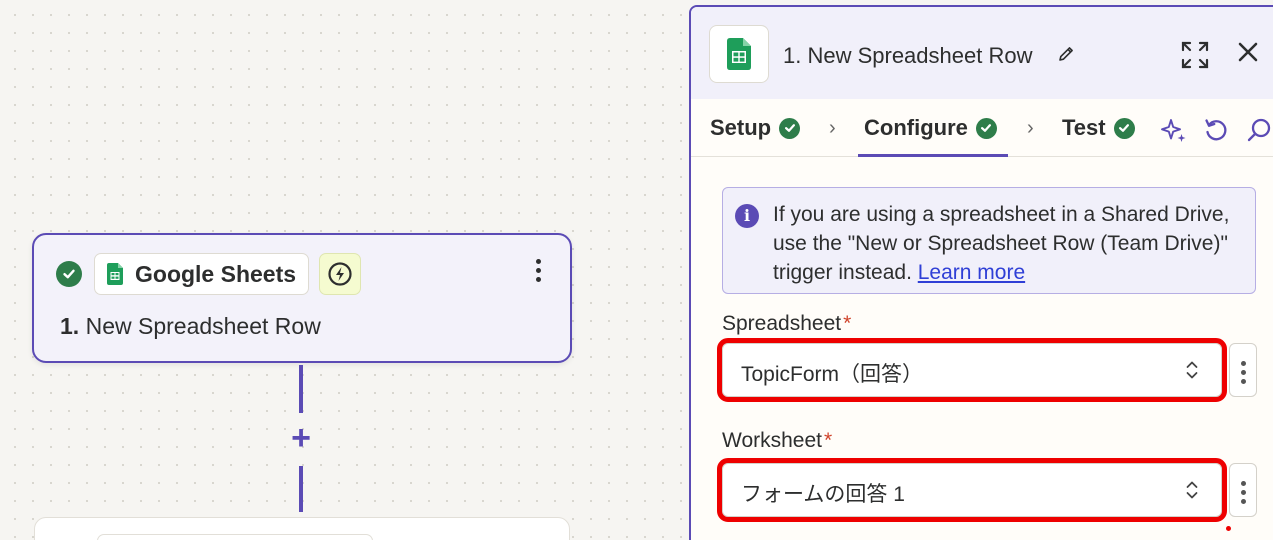 The image size is (1273, 540). I want to click on app-icon-box, so click(739, 54).